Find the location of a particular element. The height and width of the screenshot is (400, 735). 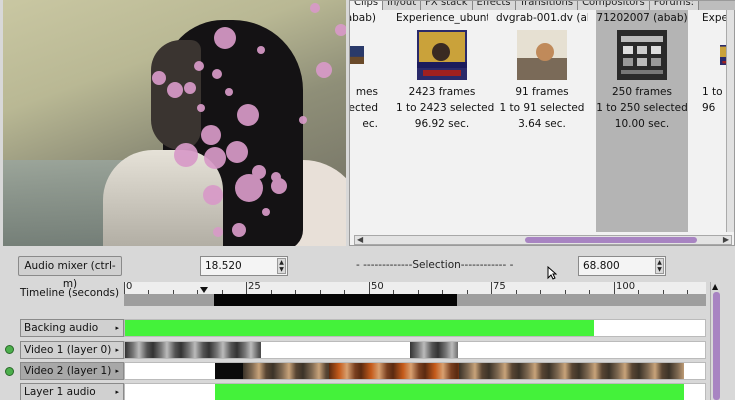

scroll-up-icon: ▲ is located at coordinates (715, 286).